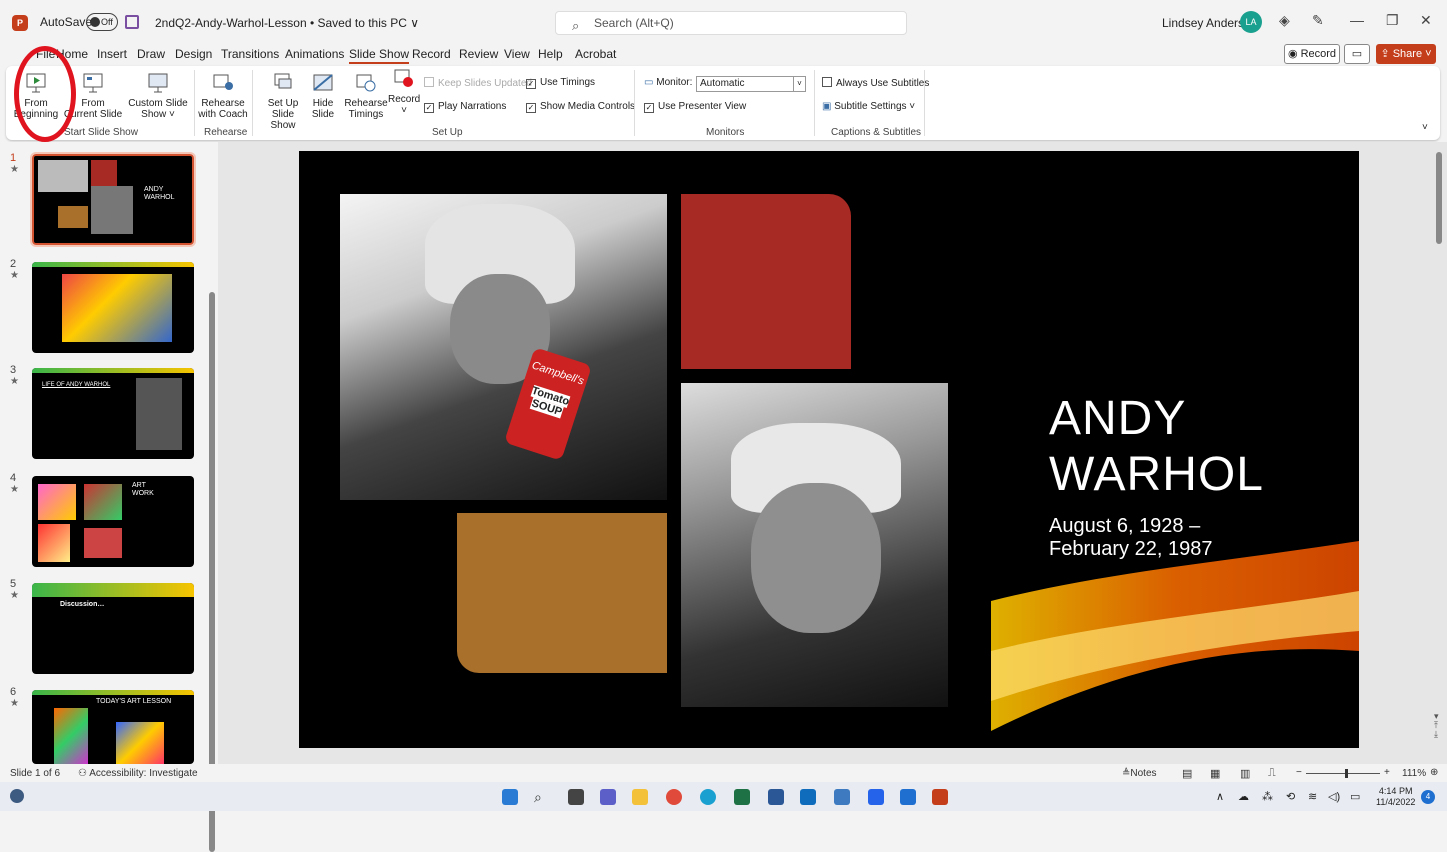 The height and width of the screenshot is (852, 1447). What do you see at coordinates (940, 797) in the screenshot?
I see `powerpoint-taskbar-icon` at bounding box center [940, 797].